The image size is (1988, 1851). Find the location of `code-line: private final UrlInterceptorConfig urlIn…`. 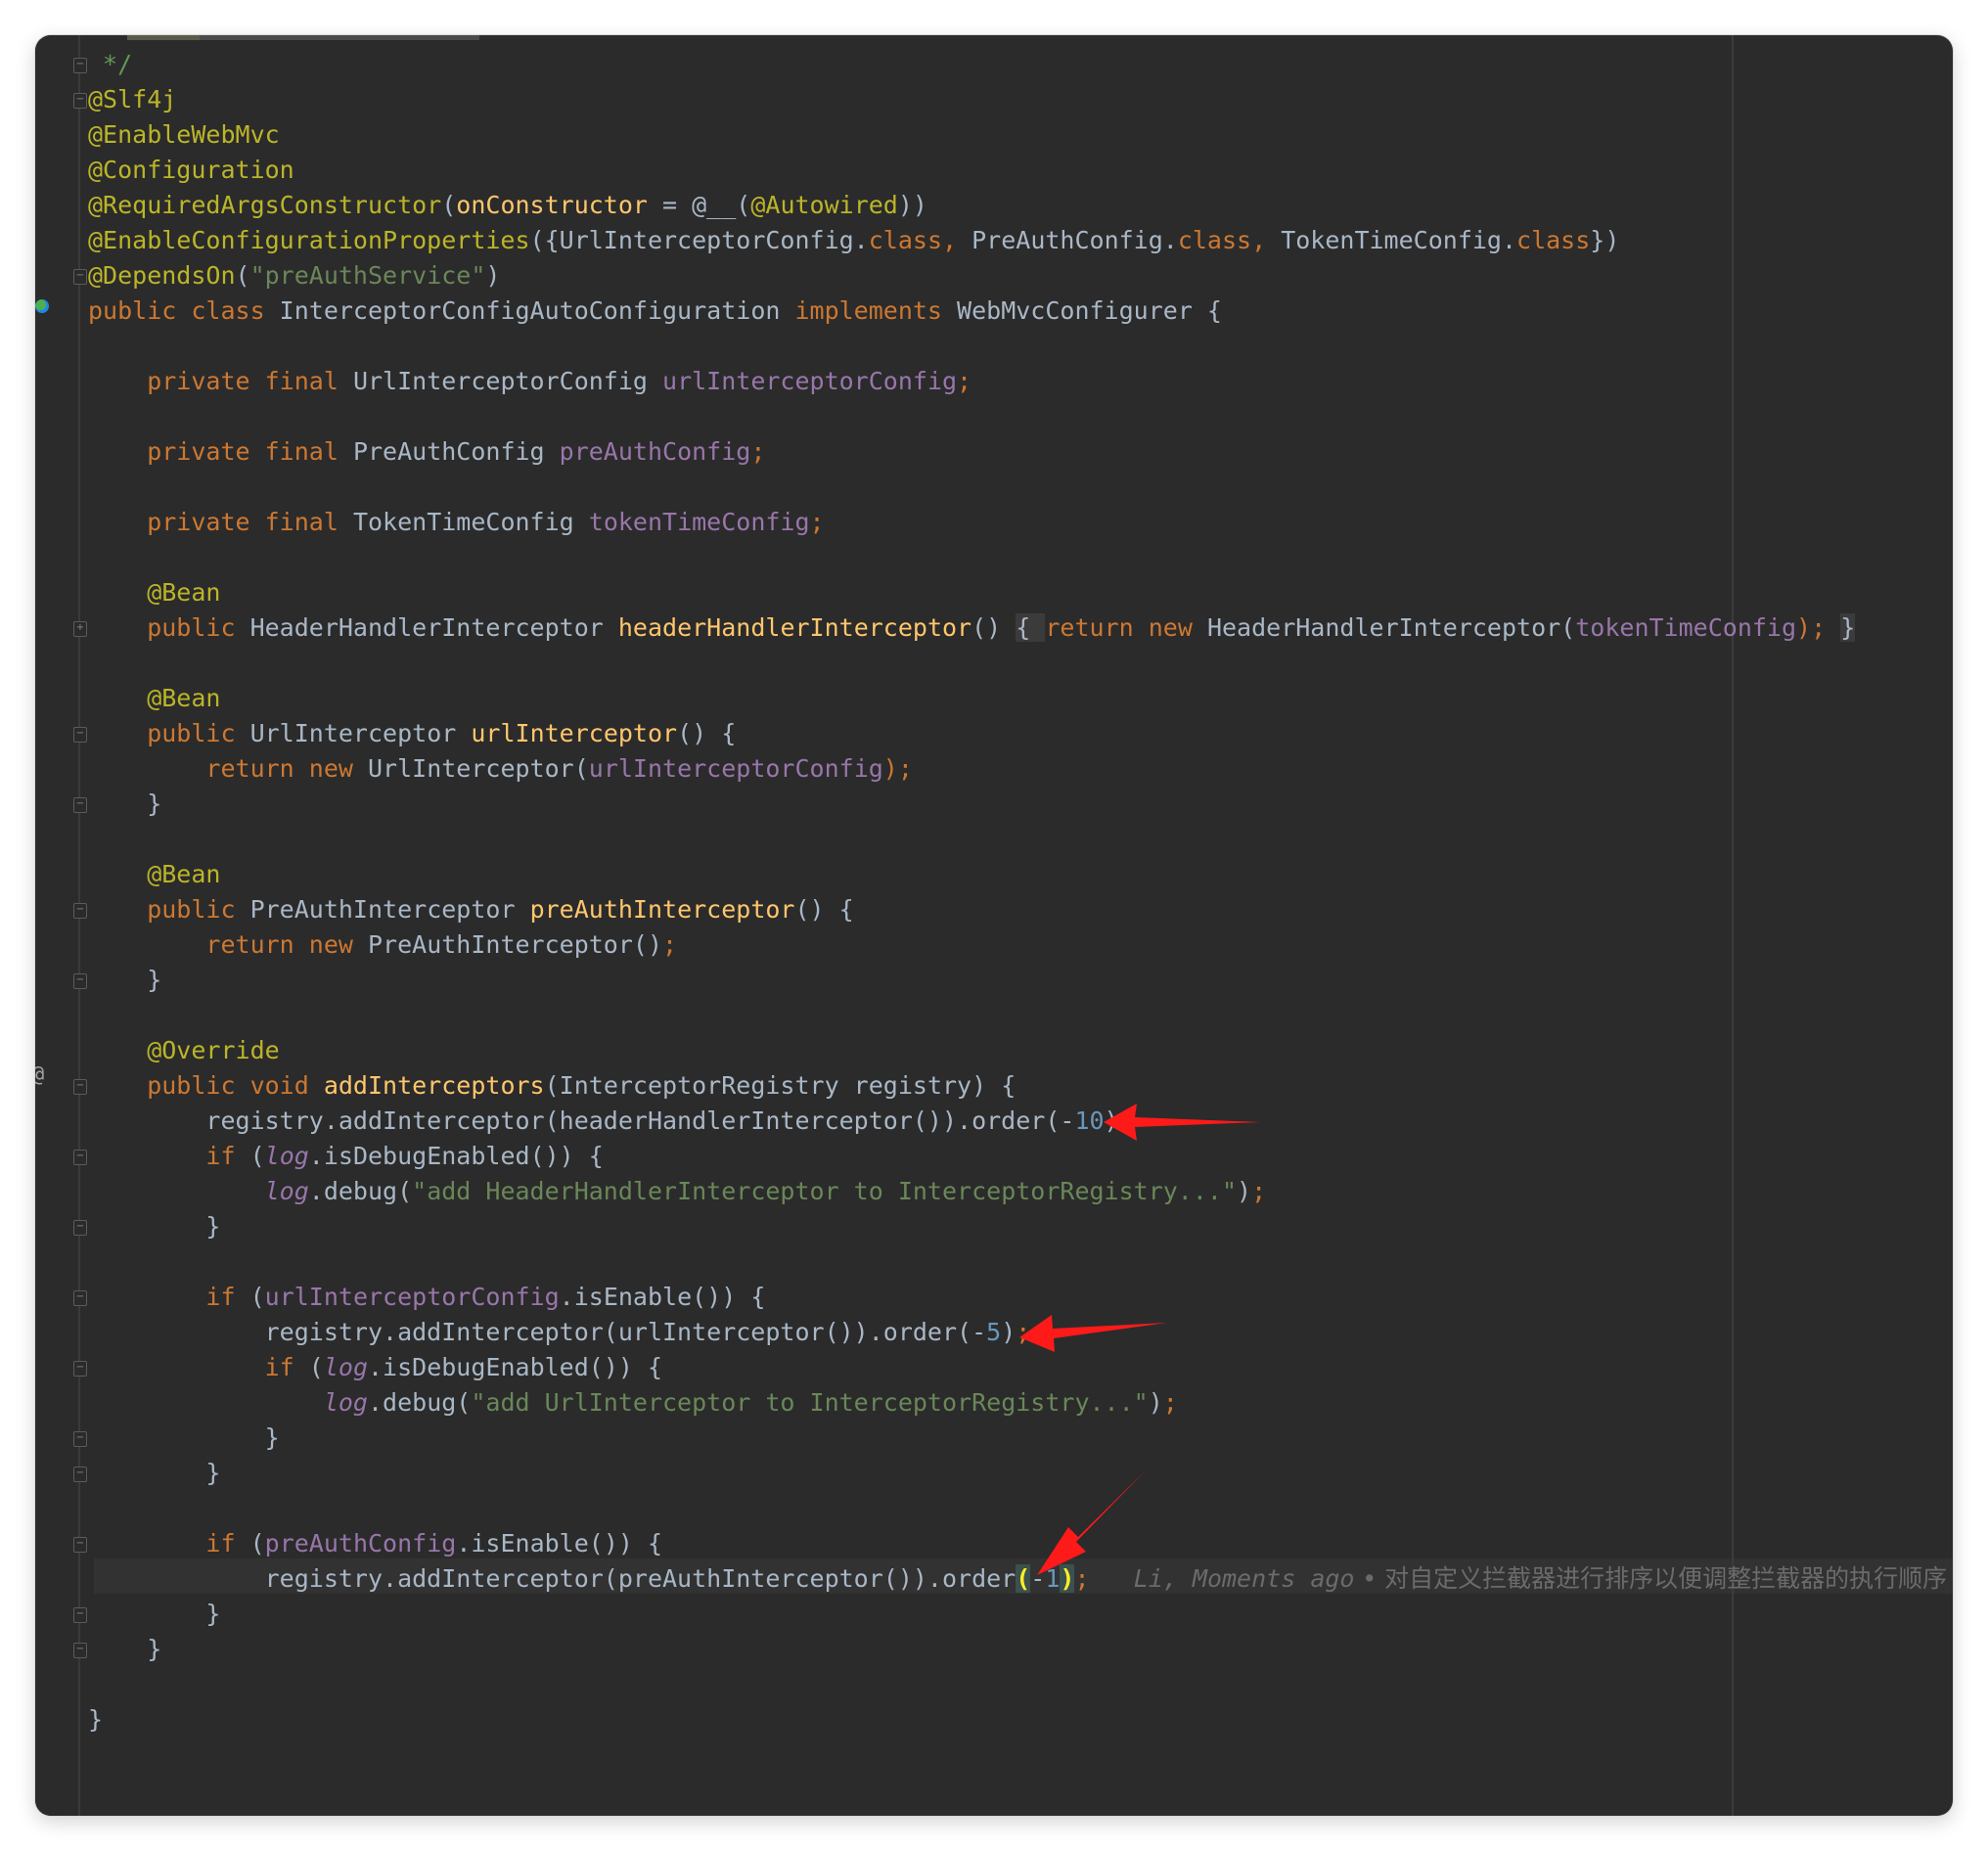

code-line: private final UrlInterceptorConfig urlIn… is located at coordinates (1017, 381).